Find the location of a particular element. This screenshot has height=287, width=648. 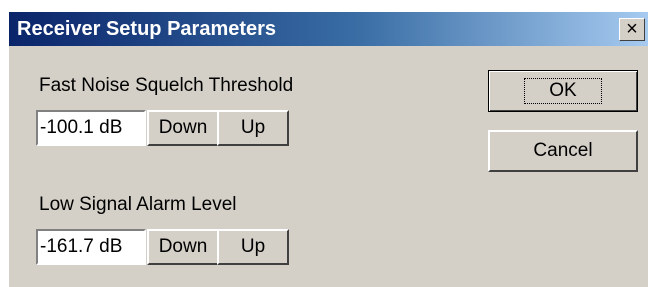

title-bar: Receiver Setup Parameters × is located at coordinates (328, 29).